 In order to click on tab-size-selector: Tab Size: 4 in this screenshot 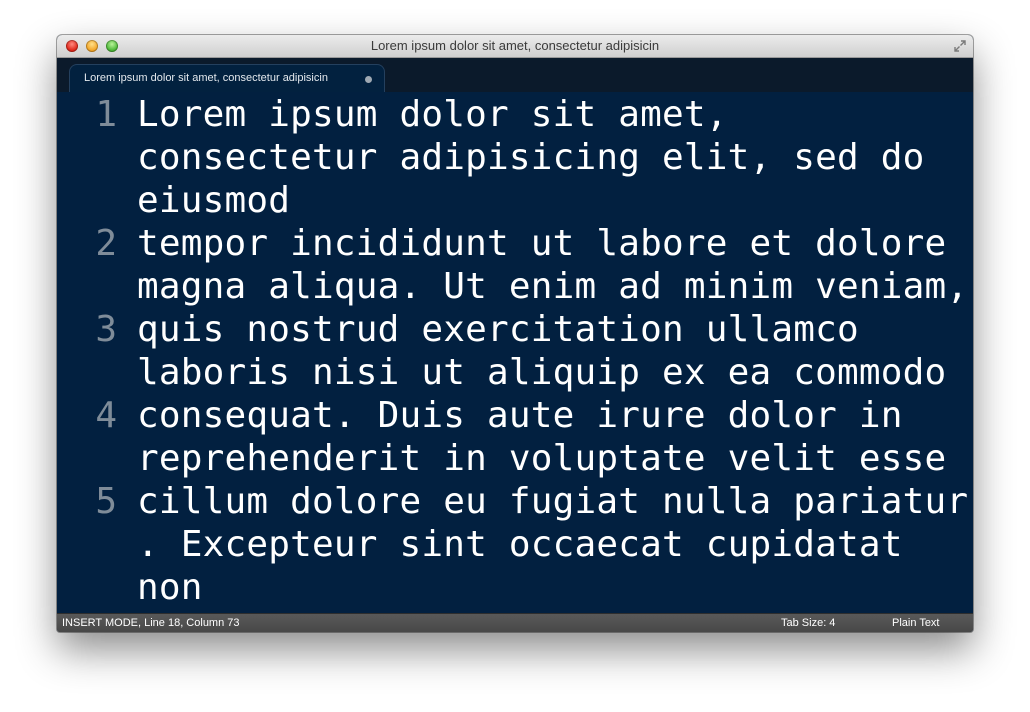, I will do `click(808, 623)`.